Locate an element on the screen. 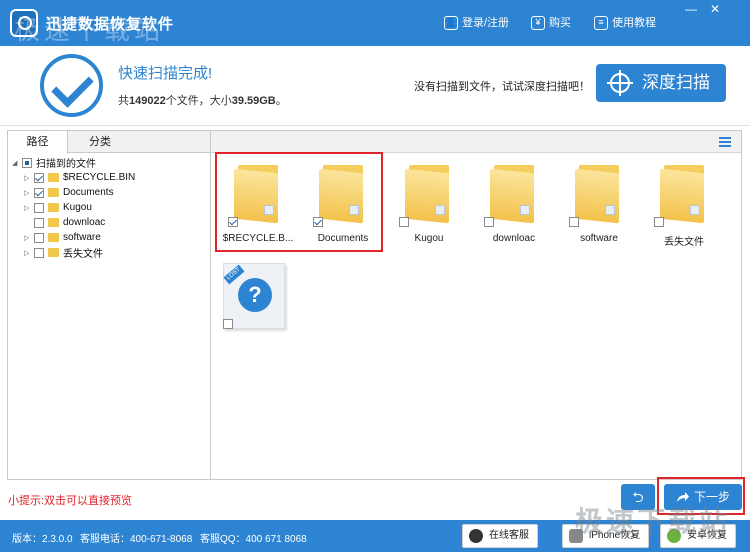  deep-scan-button: 深度扫描 is located at coordinates (661, 83).